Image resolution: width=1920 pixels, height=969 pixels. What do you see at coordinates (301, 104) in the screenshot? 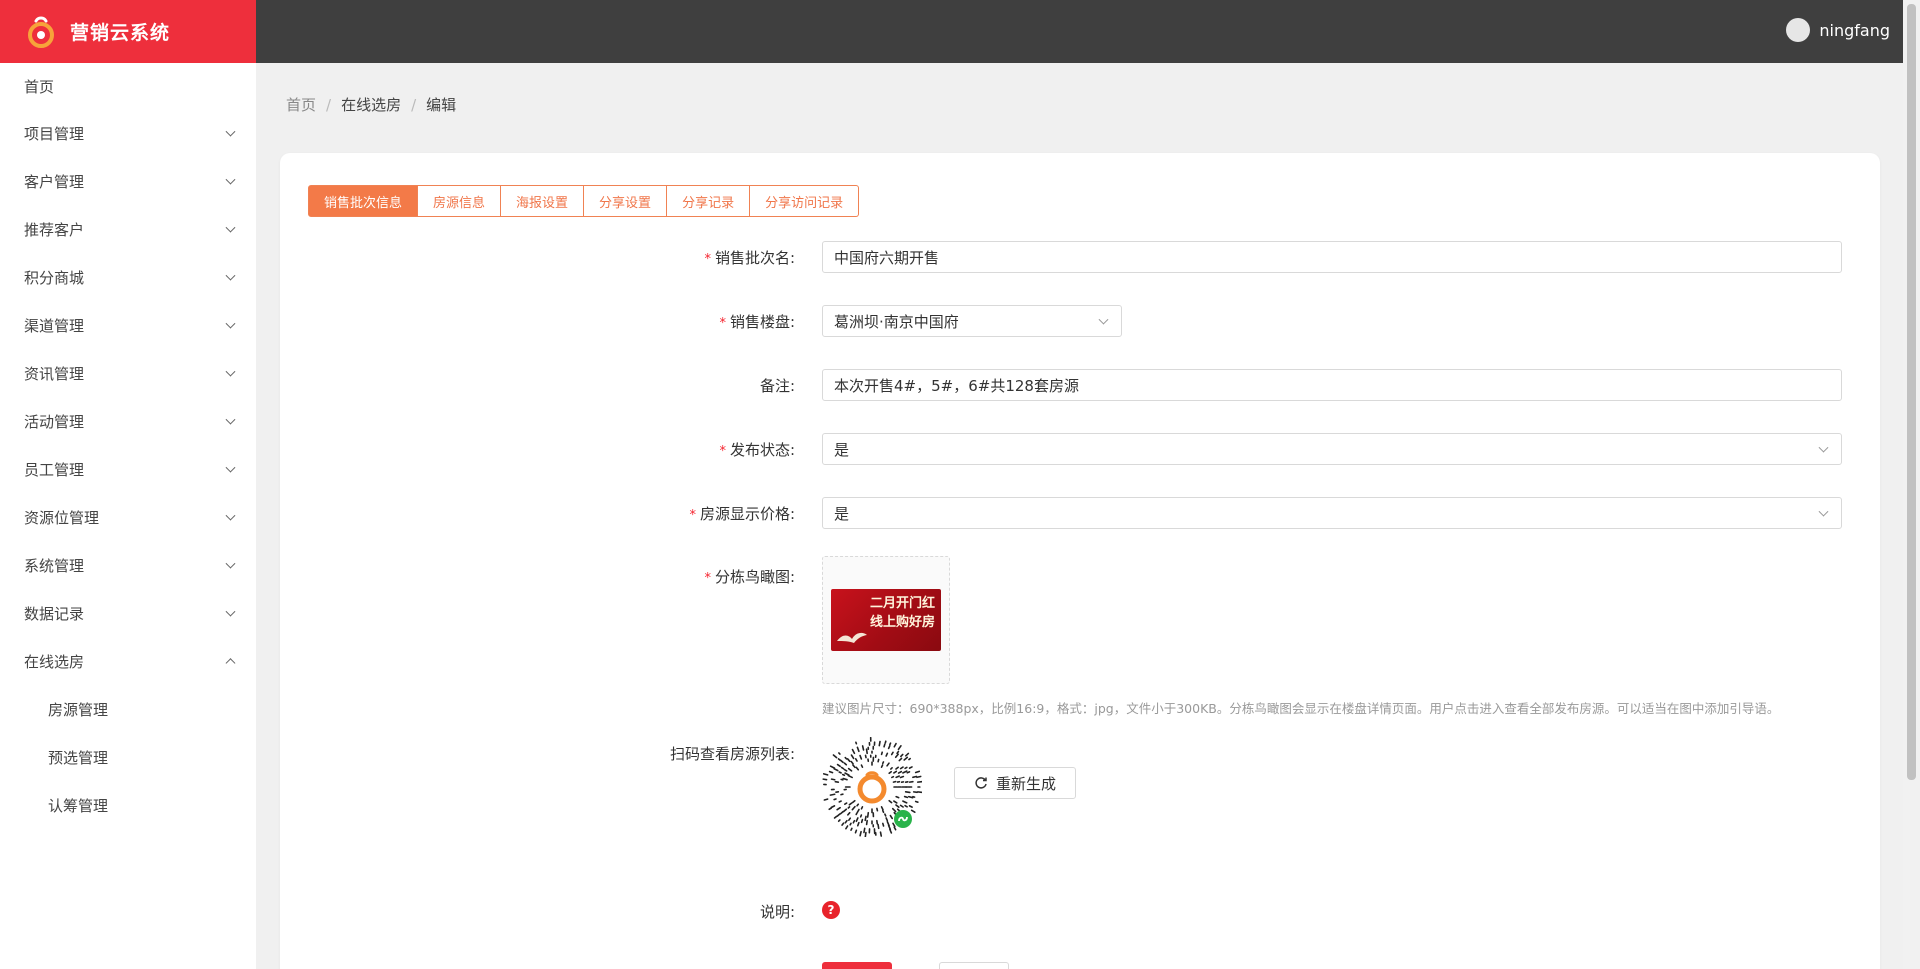
I see `breadcrumb-home: 首页` at bounding box center [301, 104].